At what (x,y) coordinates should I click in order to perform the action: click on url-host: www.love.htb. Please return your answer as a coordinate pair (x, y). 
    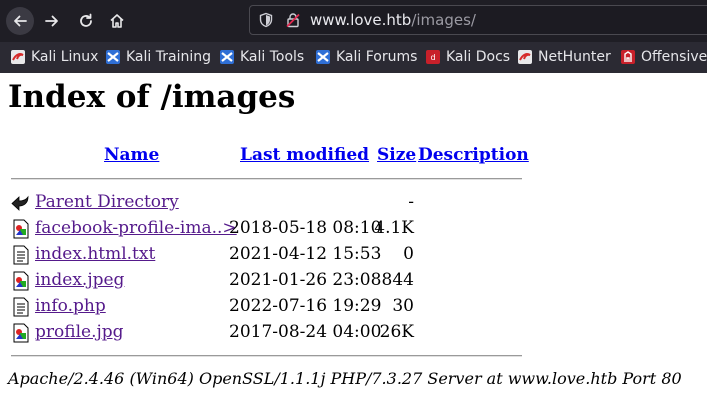
    Looking at the image, I should click on (361, 20).